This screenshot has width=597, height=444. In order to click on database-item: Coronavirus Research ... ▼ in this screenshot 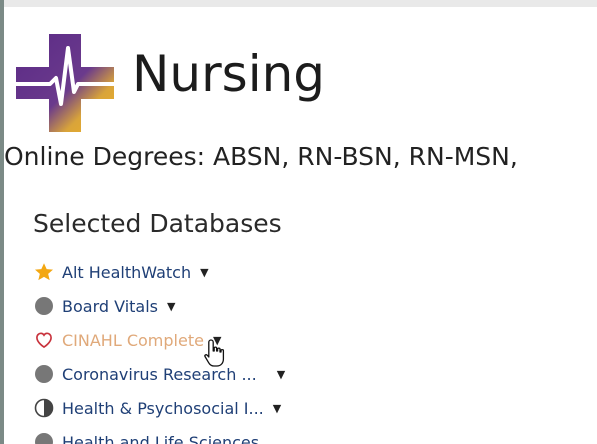, I will do `click(159, 374)`.